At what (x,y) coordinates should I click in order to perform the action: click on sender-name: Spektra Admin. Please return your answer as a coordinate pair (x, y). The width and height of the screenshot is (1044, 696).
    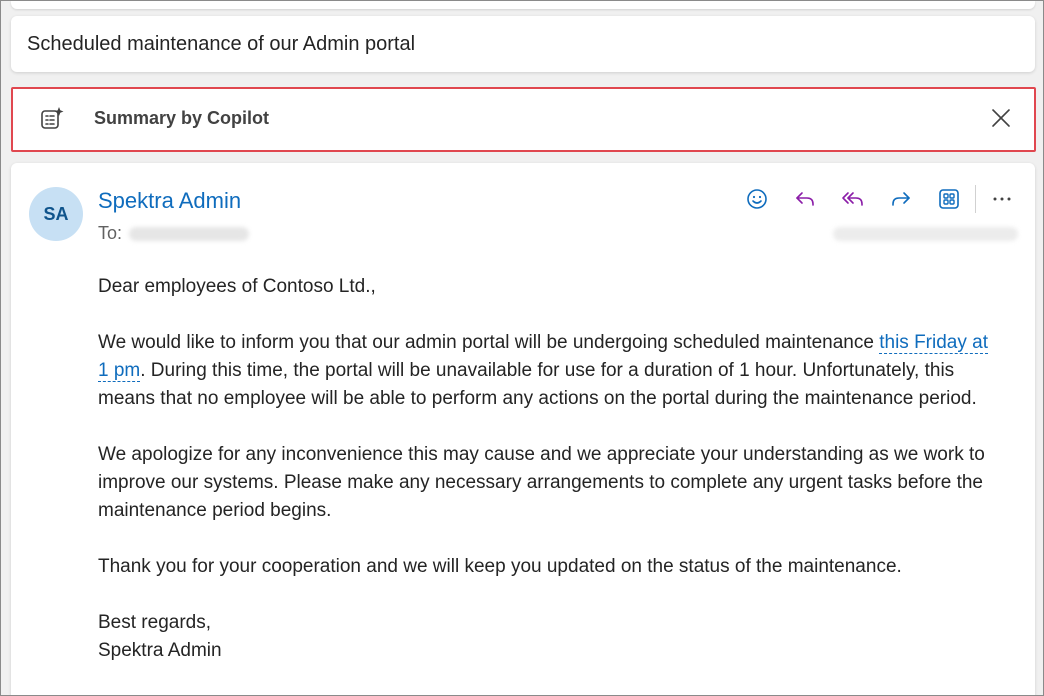
    Looking at the image, I should click on (169, 201).